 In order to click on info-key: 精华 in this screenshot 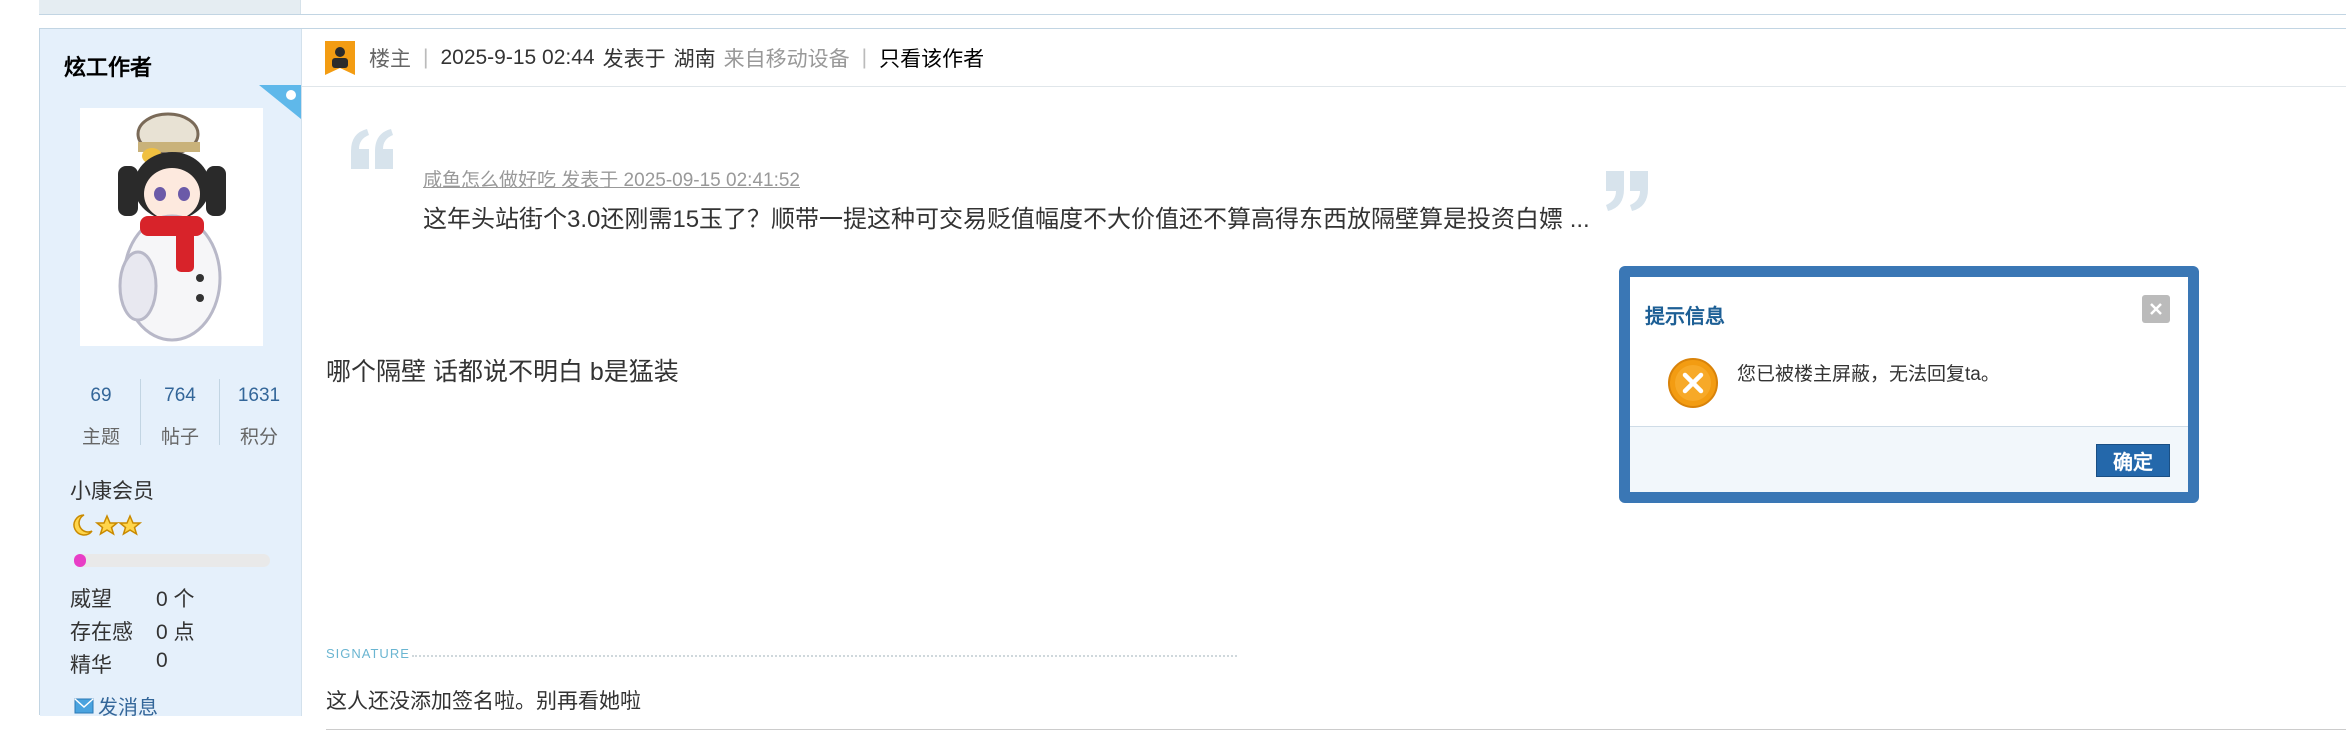, I will do `click(91, 665)`.